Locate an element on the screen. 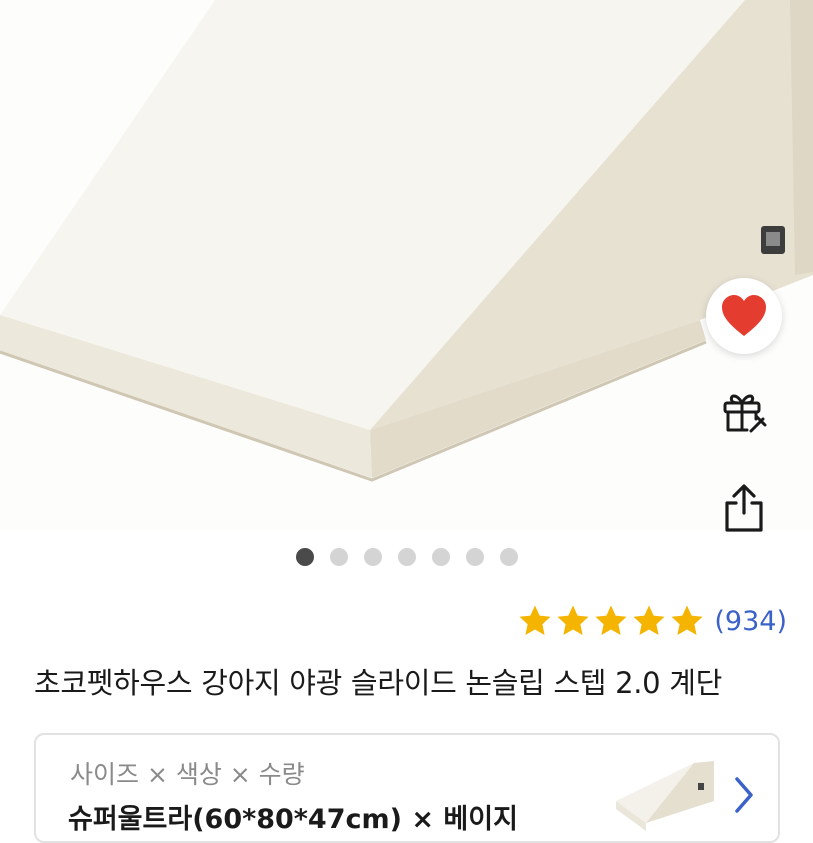  gift-button is located at coordinates (744, 412).